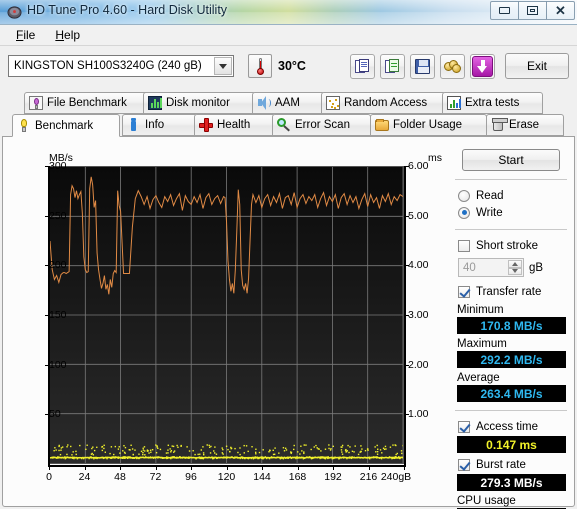 This screenshot has height=509, width=577. I want to click on cpu-usage-label: CPU usage, so click(486, 501).